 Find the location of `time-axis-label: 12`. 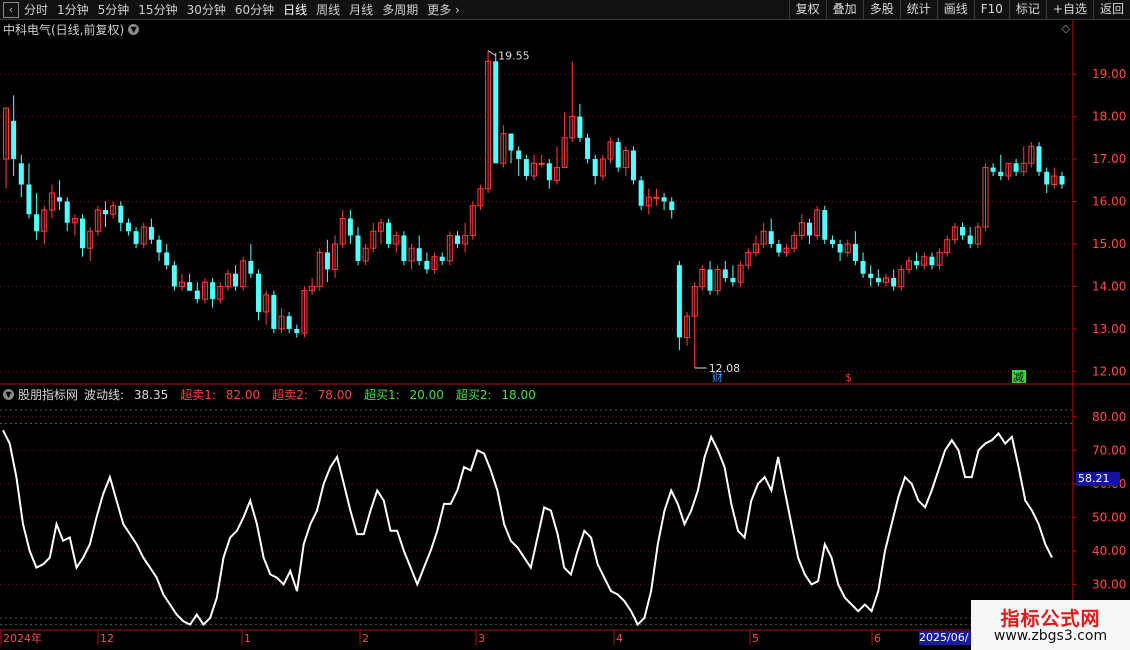

time-axis-label: 12 is located at coordinates (107, 638).